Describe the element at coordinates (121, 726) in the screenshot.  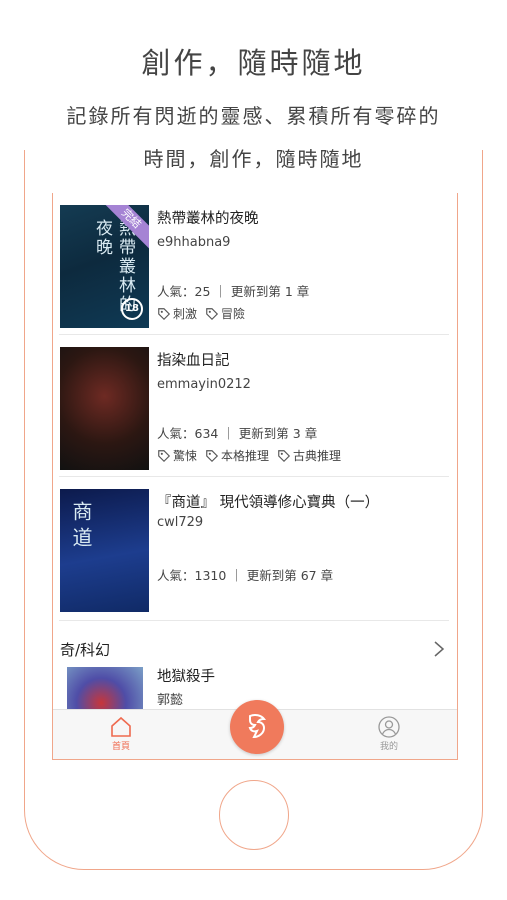
I see `home-icon` at that location.